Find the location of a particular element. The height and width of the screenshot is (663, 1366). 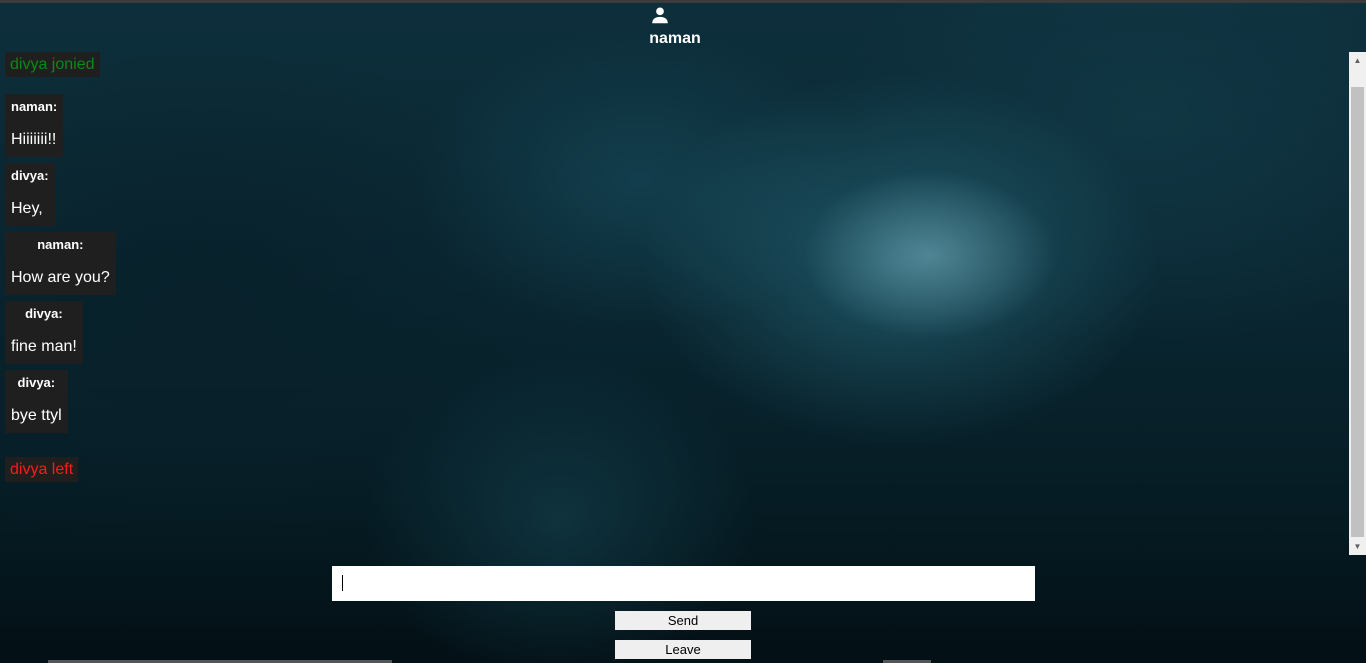

message-text: bye ttyl is located at coordinates (36, 415).